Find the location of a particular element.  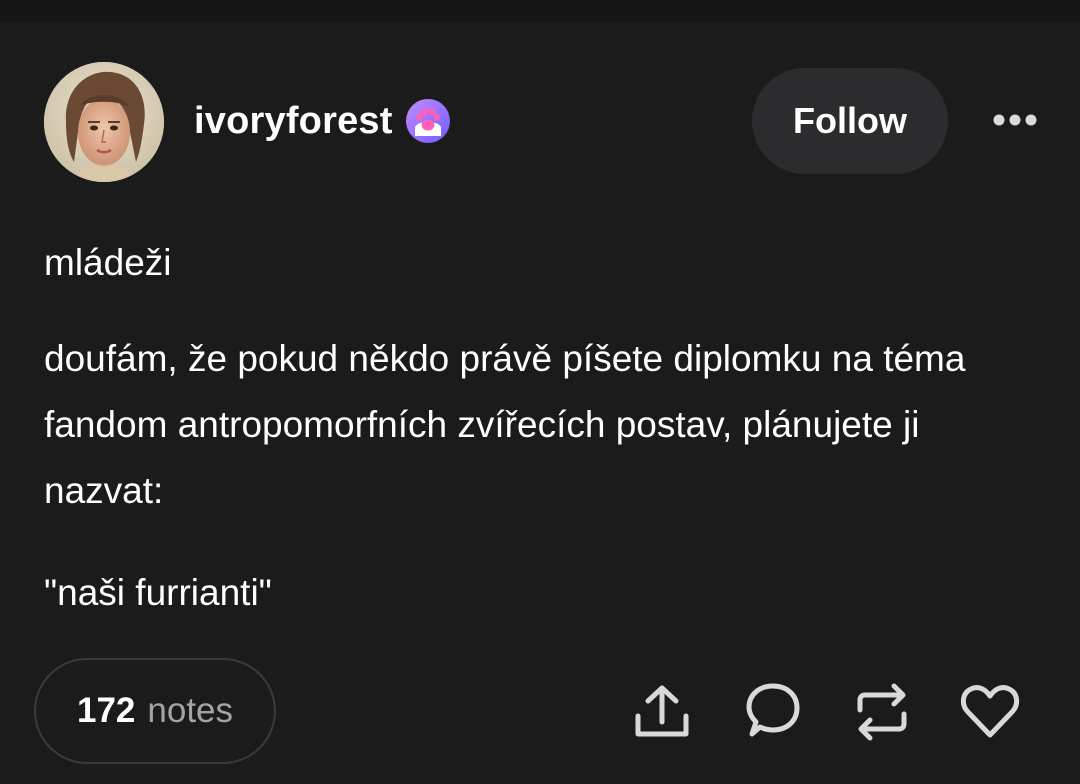

username-row: ivoryforest is located at coordinates (322, 121).